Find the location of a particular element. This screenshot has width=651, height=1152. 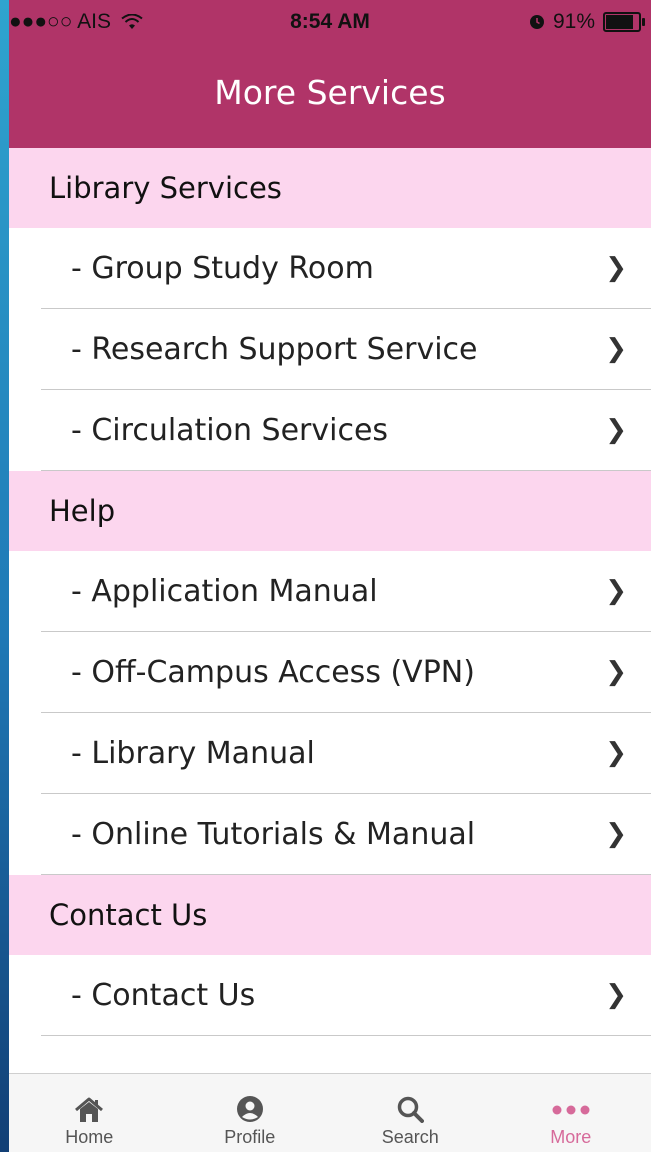

list-item: - Contact Us ❯ is located at coordinates (346, 995).